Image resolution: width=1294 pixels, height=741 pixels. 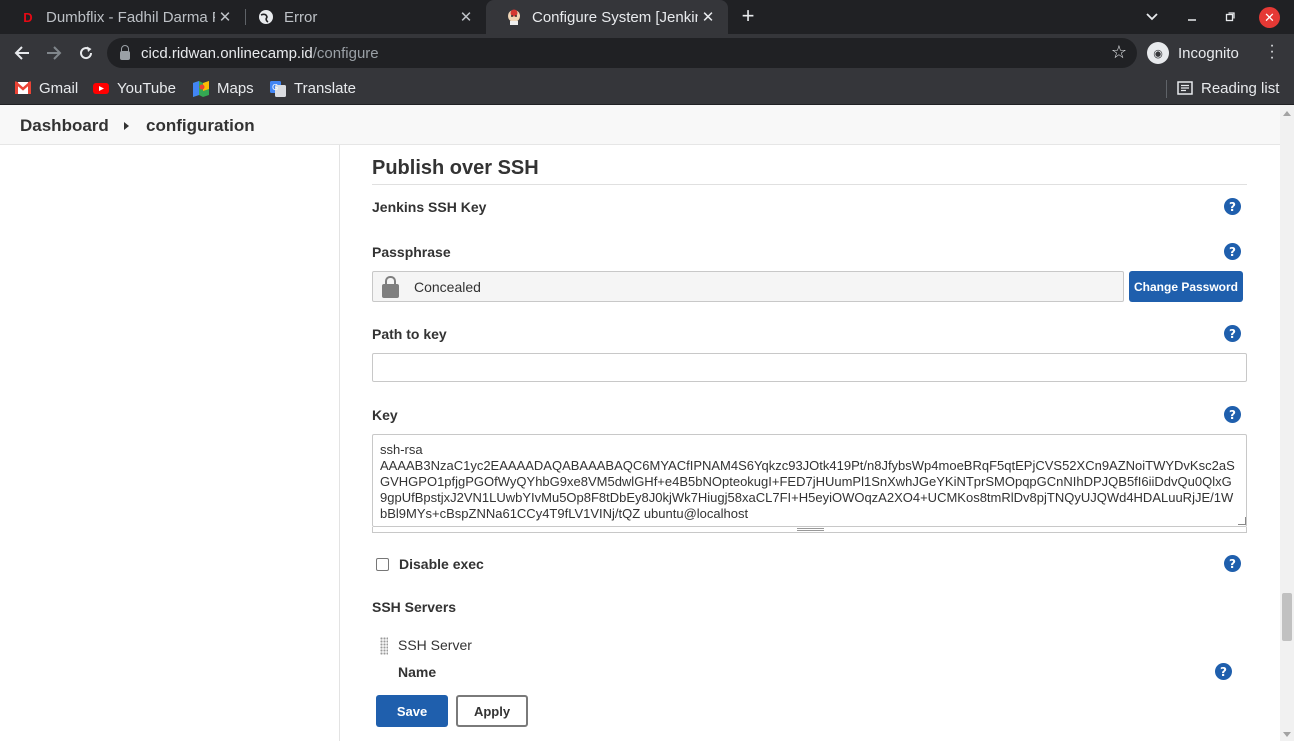 I want to click on tab-title: Dumbflix - Fadhil Darma P, so click(x=130, y=17).